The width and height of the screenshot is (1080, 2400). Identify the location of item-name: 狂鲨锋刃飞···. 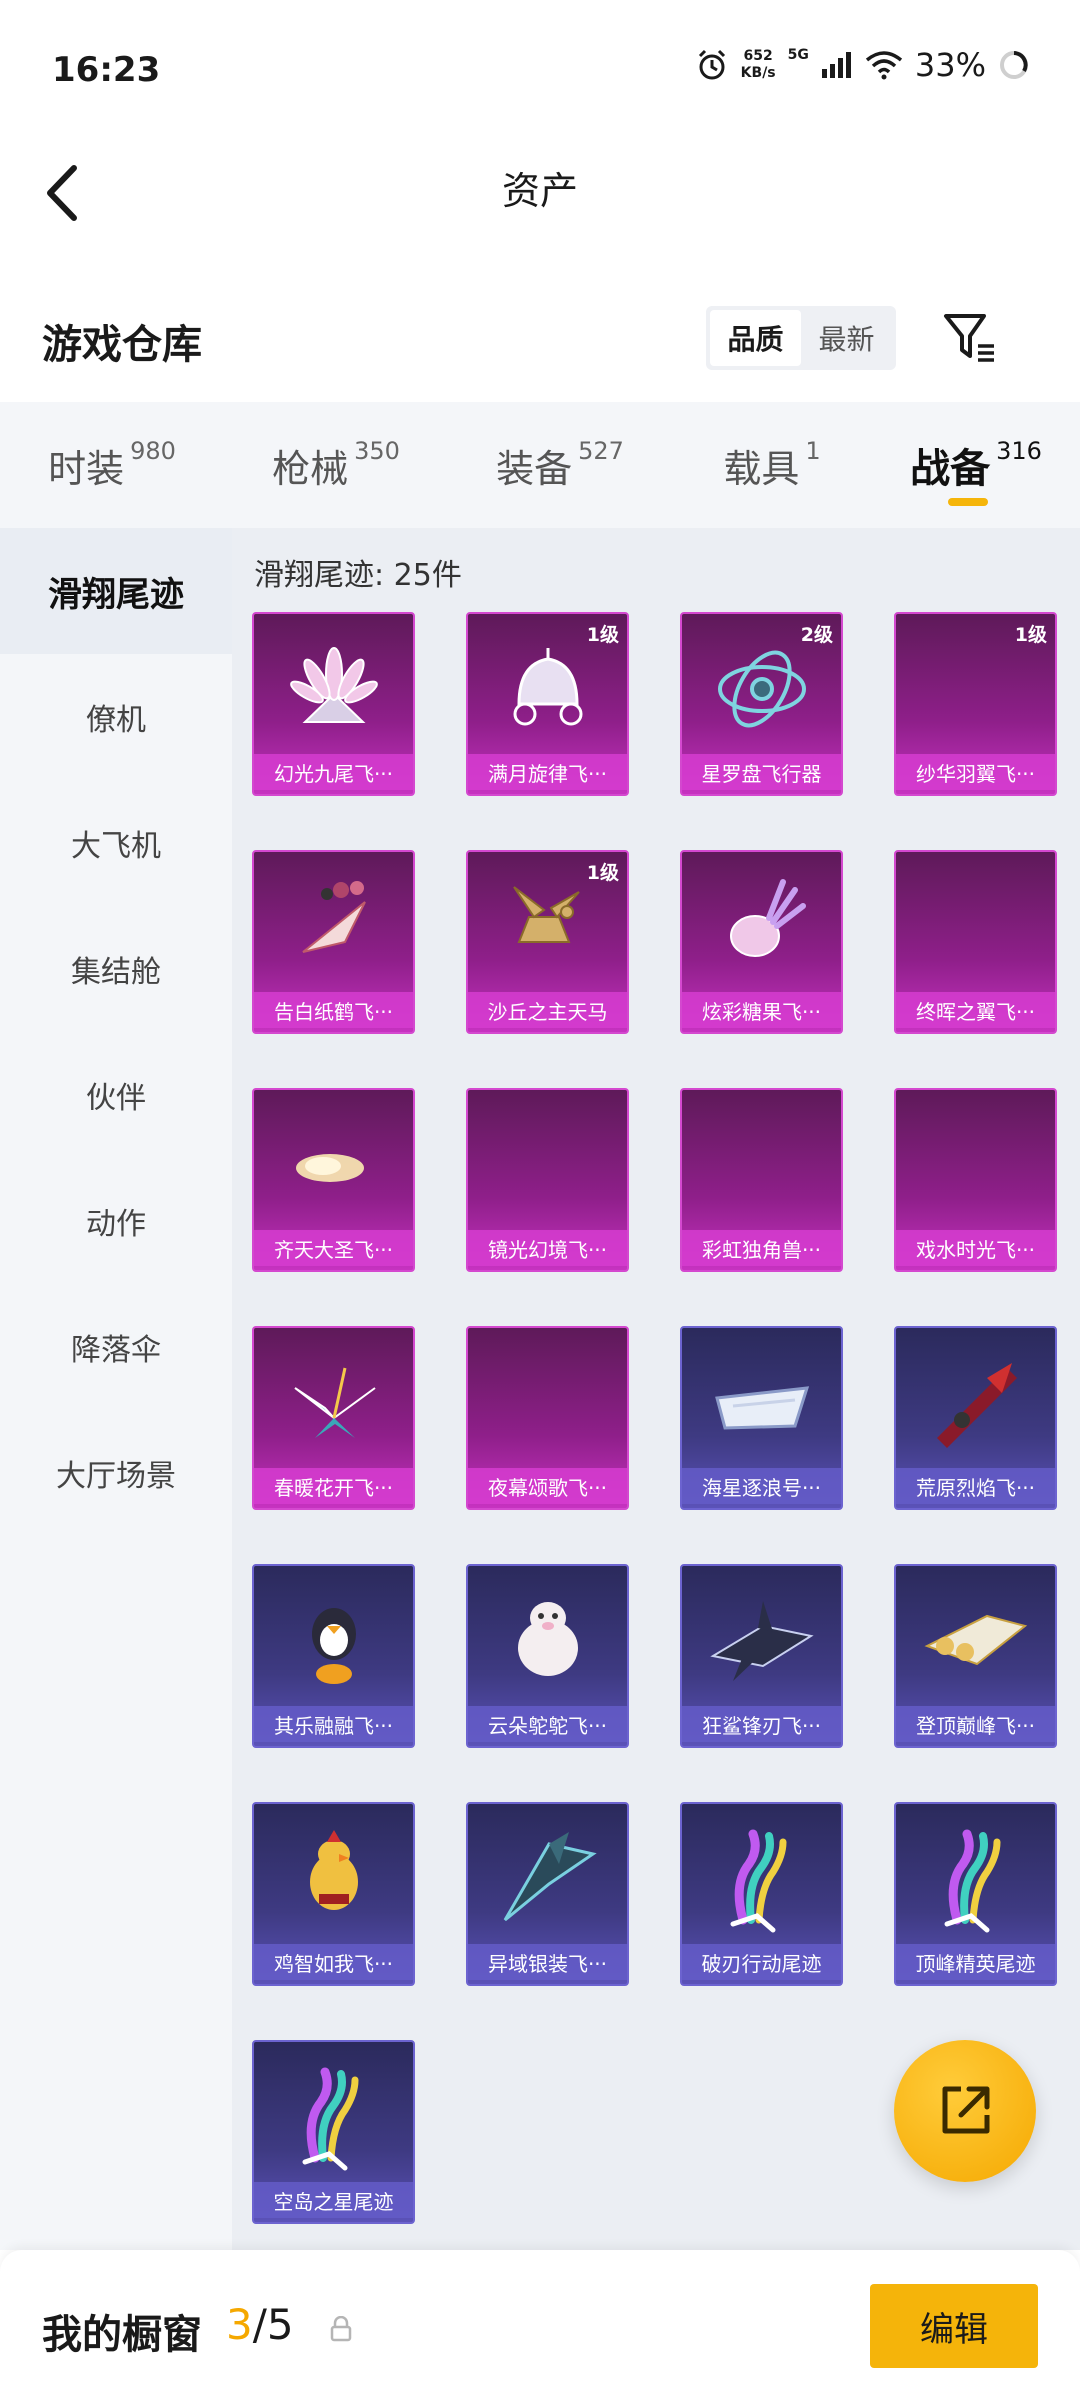
(761, 1724).